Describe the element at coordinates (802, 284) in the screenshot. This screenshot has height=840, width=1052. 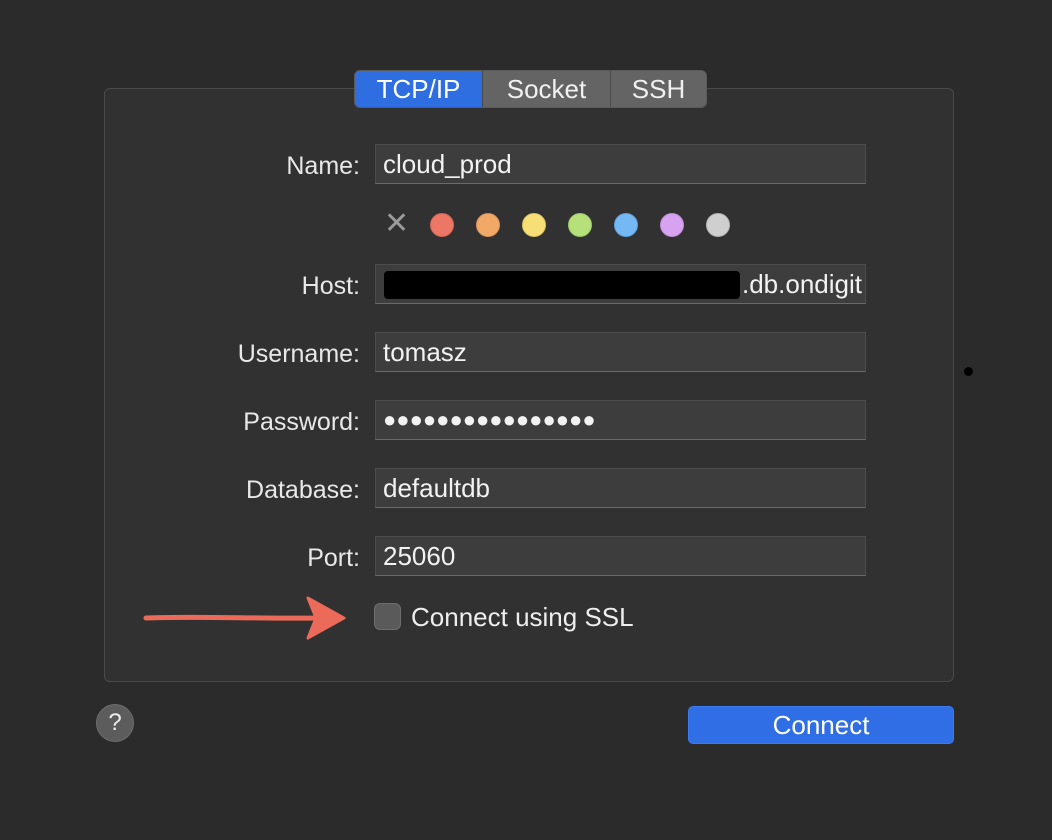
I see `host-value: .db.ondigit` at that location.